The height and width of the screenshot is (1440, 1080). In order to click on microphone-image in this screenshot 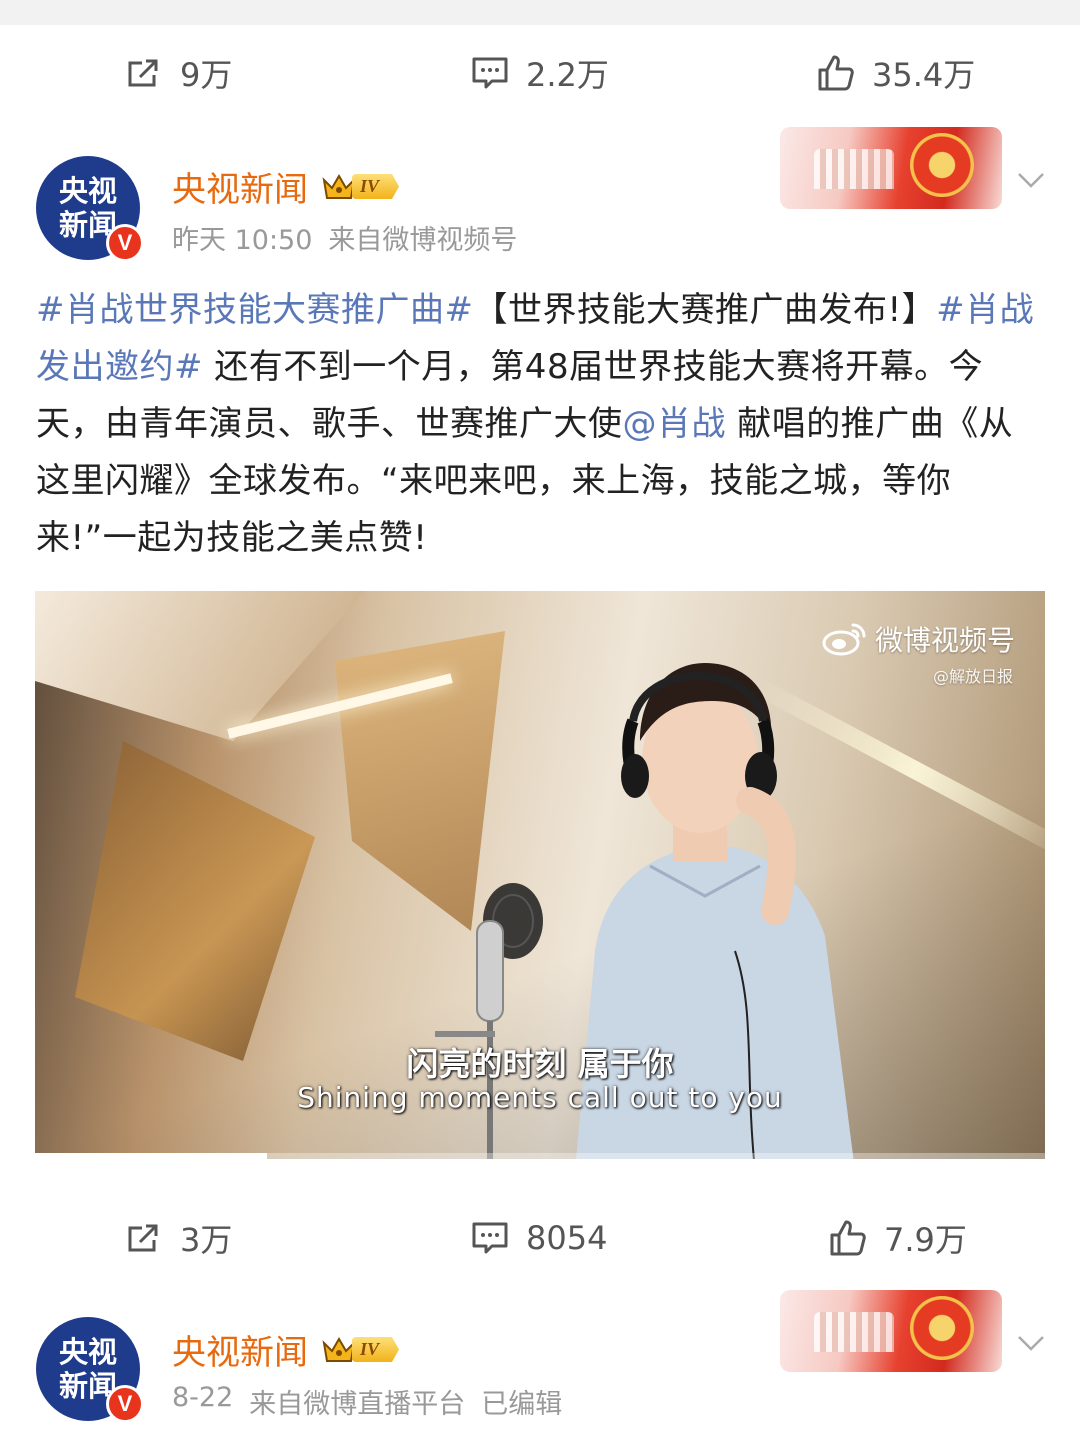, I will do `click(489, 1021)`.